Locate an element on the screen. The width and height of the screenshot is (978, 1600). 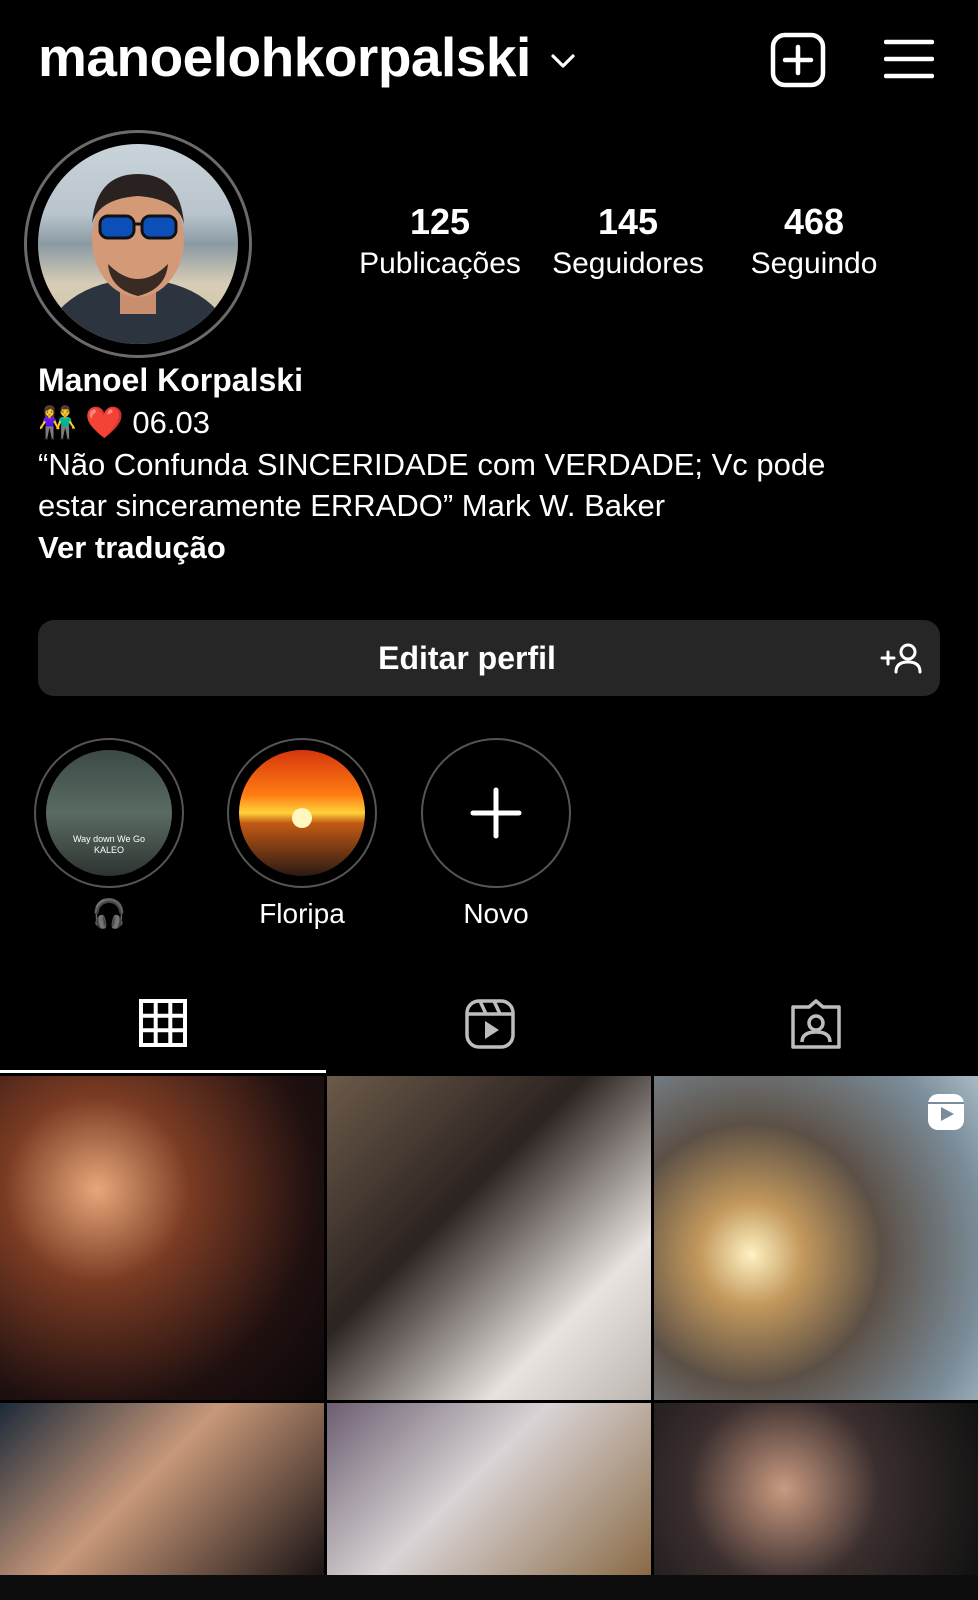
content-tabs is located at coordinates (489, 1027).